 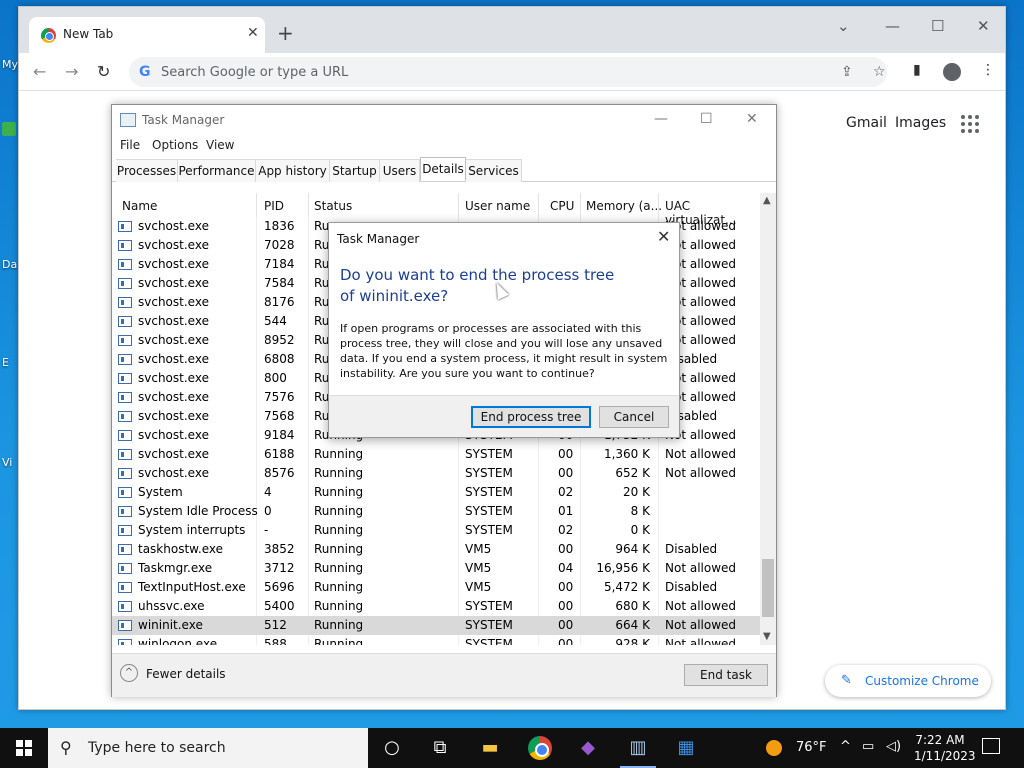 What do you see at coordinates (945, 748) in the screenshot?
I see `system-clock: 7:22 AM 1/11/2023` at bounding box center [945, 748].